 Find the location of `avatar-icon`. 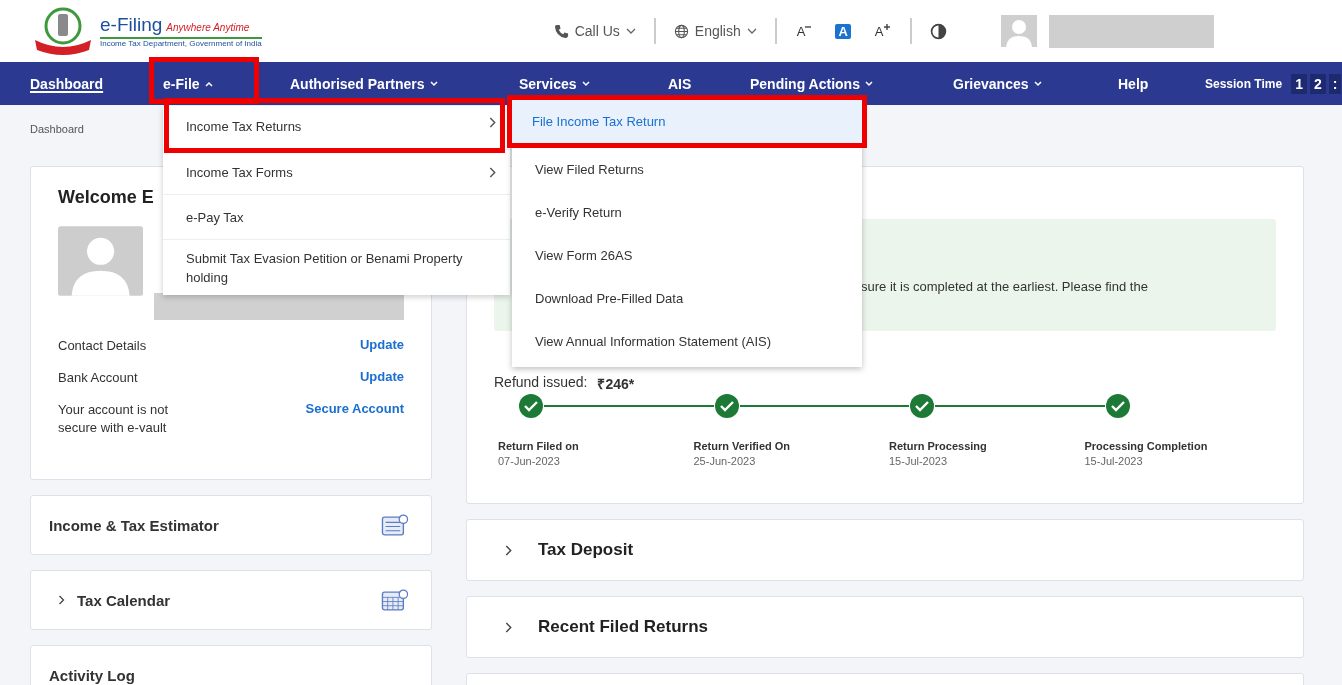

avatar-icon is located at coordinates (101, 261).